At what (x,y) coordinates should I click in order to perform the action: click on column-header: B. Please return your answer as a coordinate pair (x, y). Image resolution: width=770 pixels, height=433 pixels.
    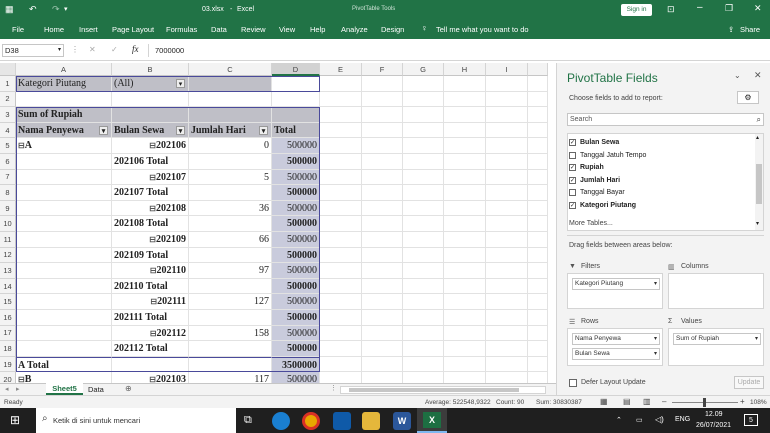
    Looking at the image, I should click on (150, 69).